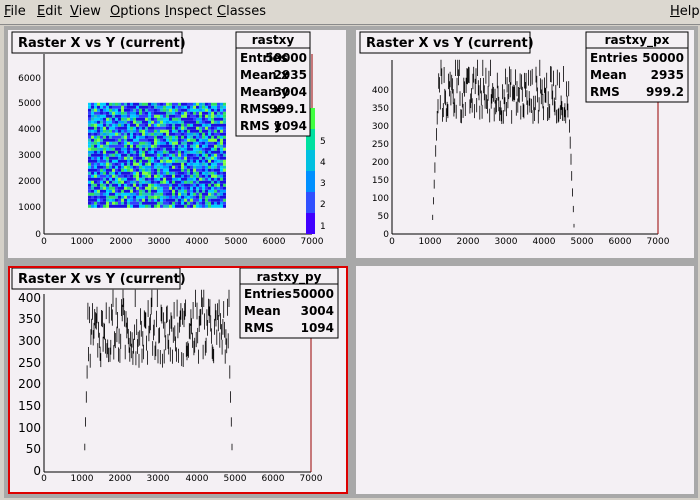 This screenshot has height=500, width=700. What do you see at coordinates (135, 11) in the screenshot?
I see `menu-options: Options` at bounding box center [135, 11].